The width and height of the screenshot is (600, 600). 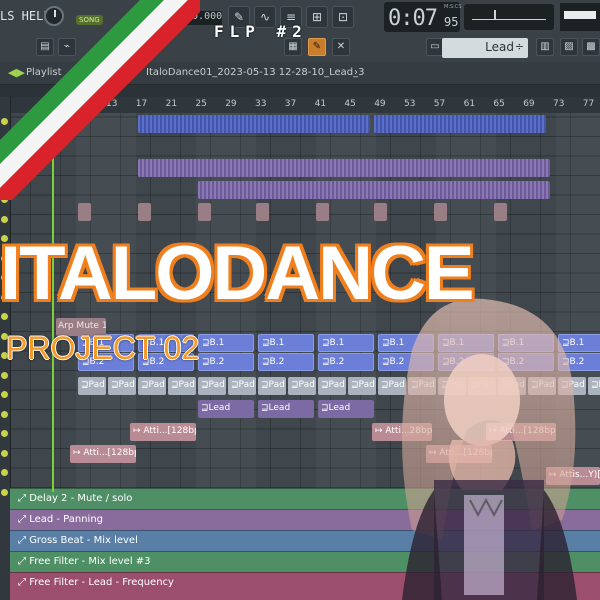 I want to click on automation-label: Gross Beat - Mix level, so click(x=83, y=540).